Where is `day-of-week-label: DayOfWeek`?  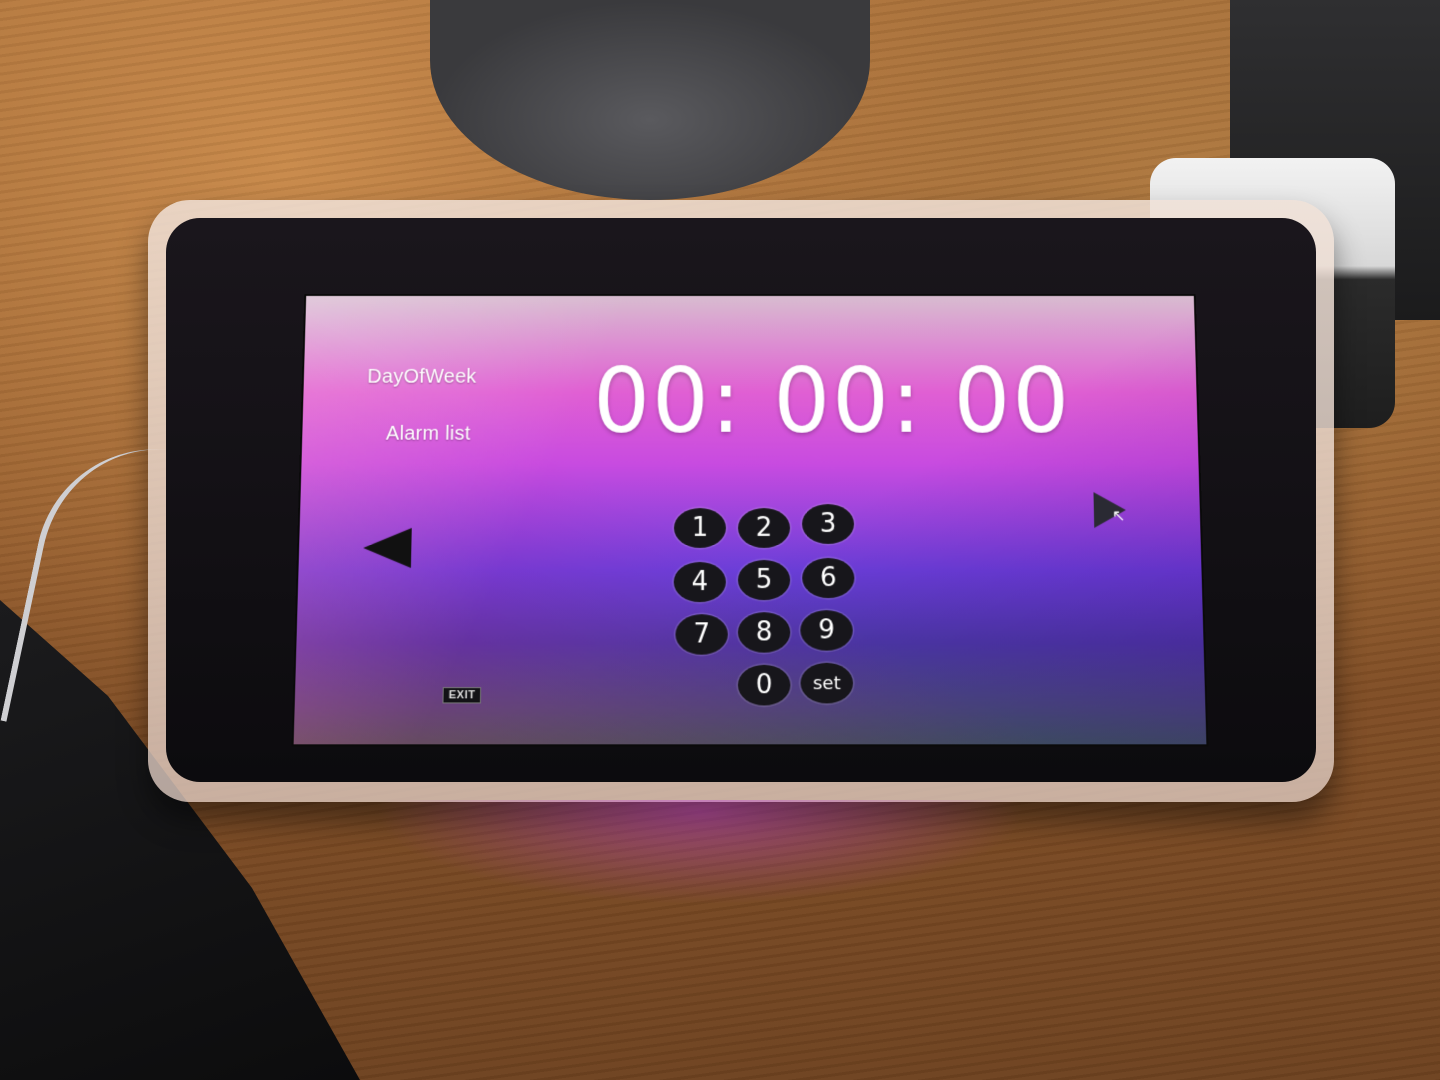 day-of-week-label: DayOfWeek is located at coordinates (422, 377).